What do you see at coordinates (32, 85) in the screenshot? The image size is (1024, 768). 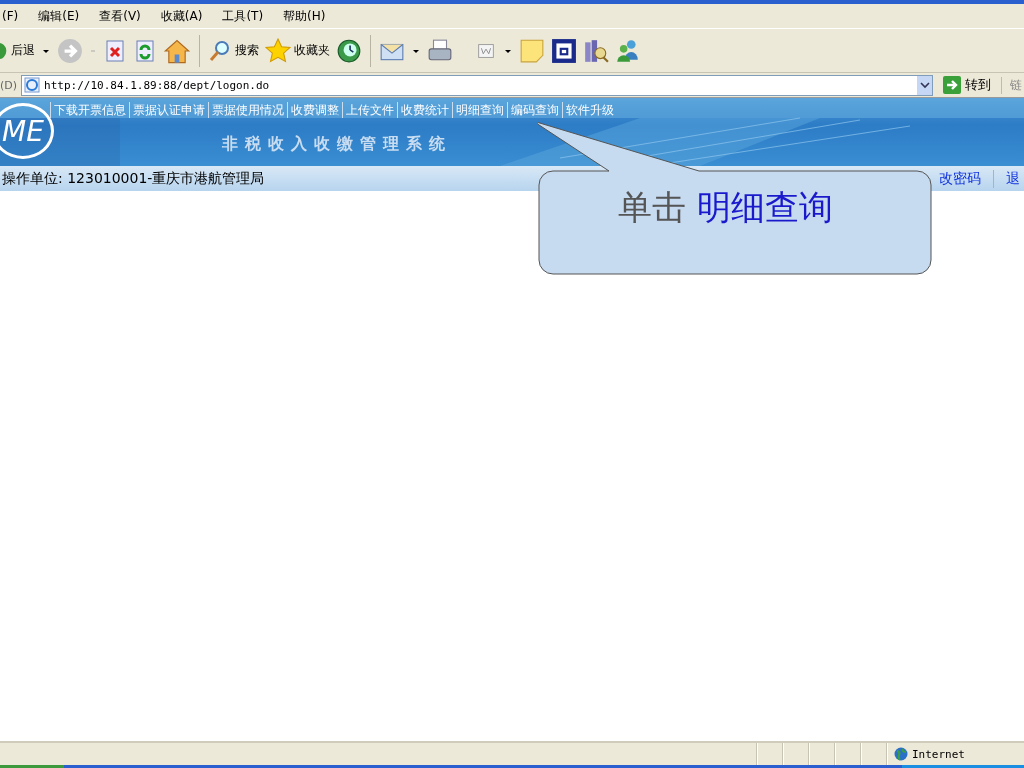 I see `page-icon` at bounding box center [32, 85].